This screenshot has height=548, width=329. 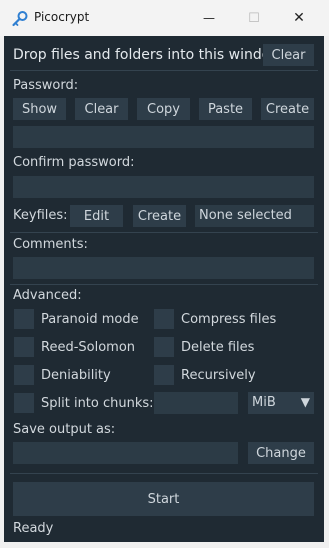 What do you see at coordinates (163, 499) in the screenshot?
I see `start-button: Start` at bounding box center [163, 499].